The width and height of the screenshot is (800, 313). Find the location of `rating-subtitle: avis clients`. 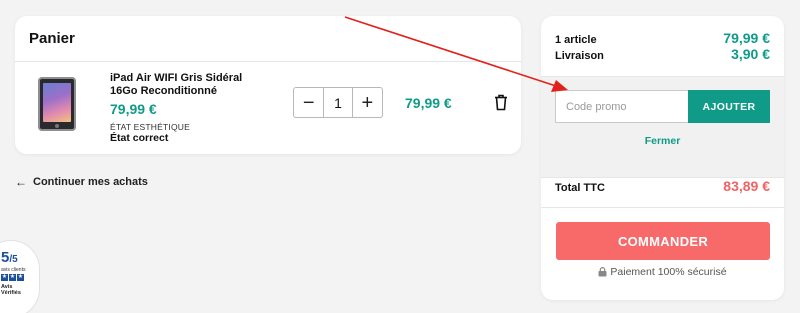

rating-subtitle: avis clients is located at coordinates (13, 270).